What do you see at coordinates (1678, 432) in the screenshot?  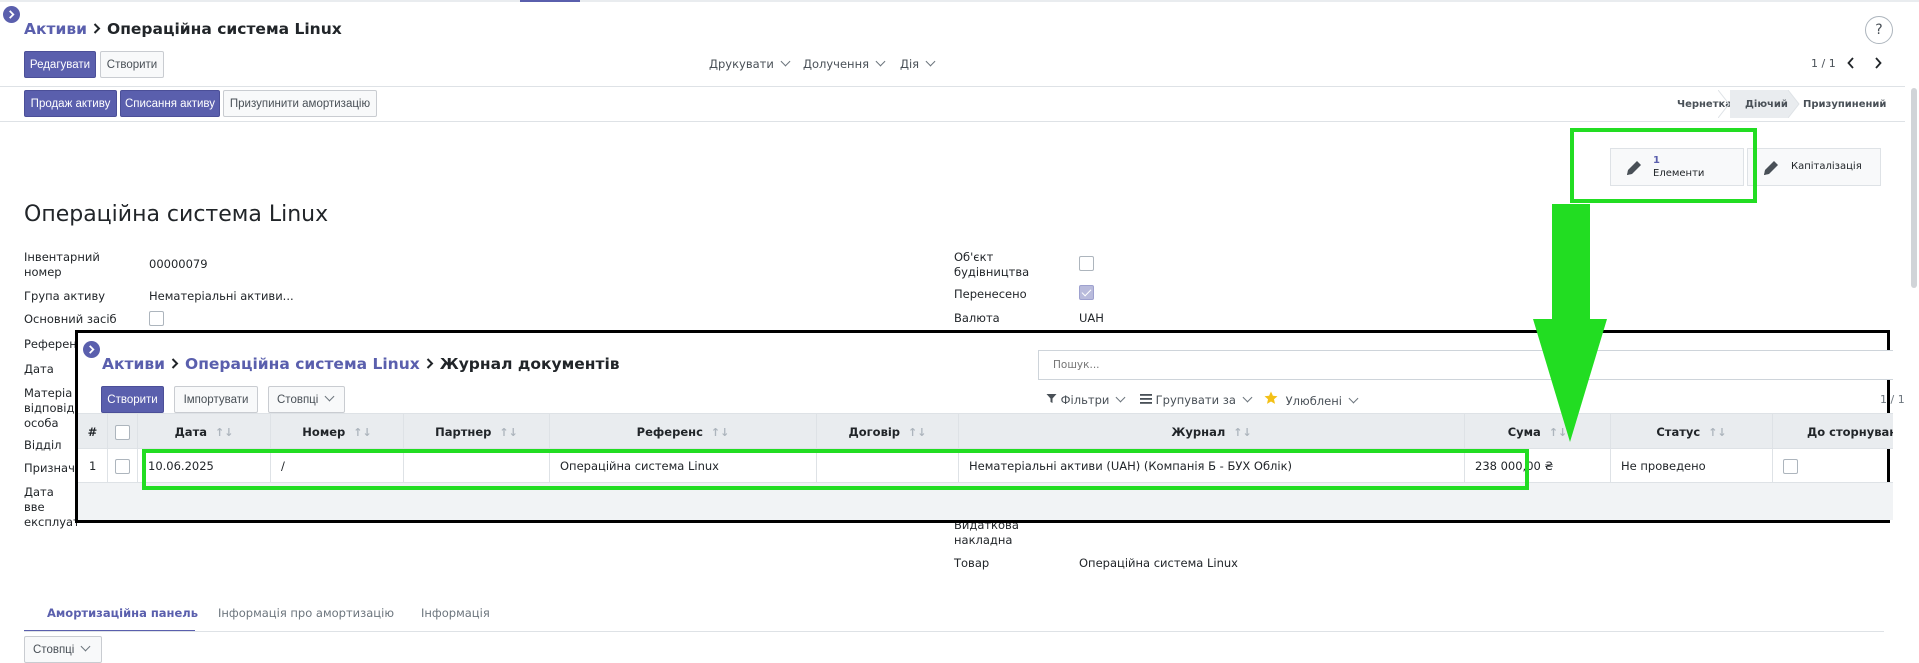 I see `column-header-status-label: Статус` at bounding box center [1678, 432].